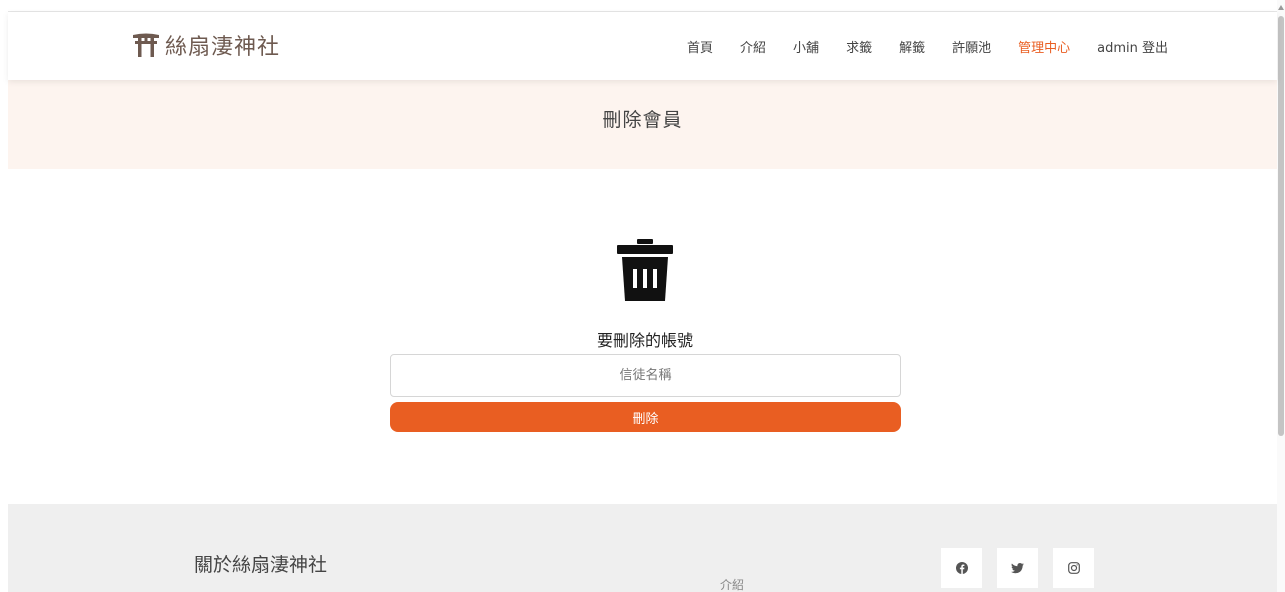  What do you see at coordinates (645, 417) in the screenshot?
I see `delete-button: 刪除` at bounding box center [645, 417].